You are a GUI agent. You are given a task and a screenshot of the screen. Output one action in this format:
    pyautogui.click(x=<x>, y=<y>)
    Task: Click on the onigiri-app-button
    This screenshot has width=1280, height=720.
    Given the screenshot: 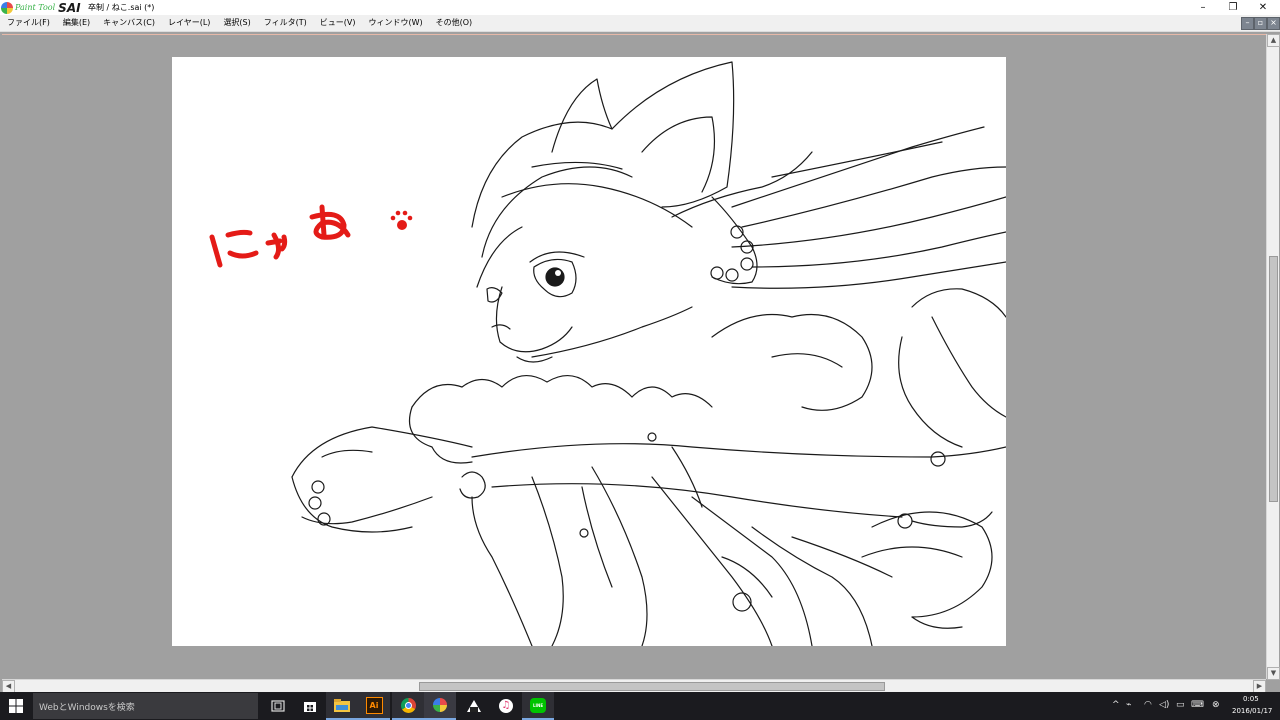 What is the action you would take?
    pyautogui.click(x=474, y=706)
    